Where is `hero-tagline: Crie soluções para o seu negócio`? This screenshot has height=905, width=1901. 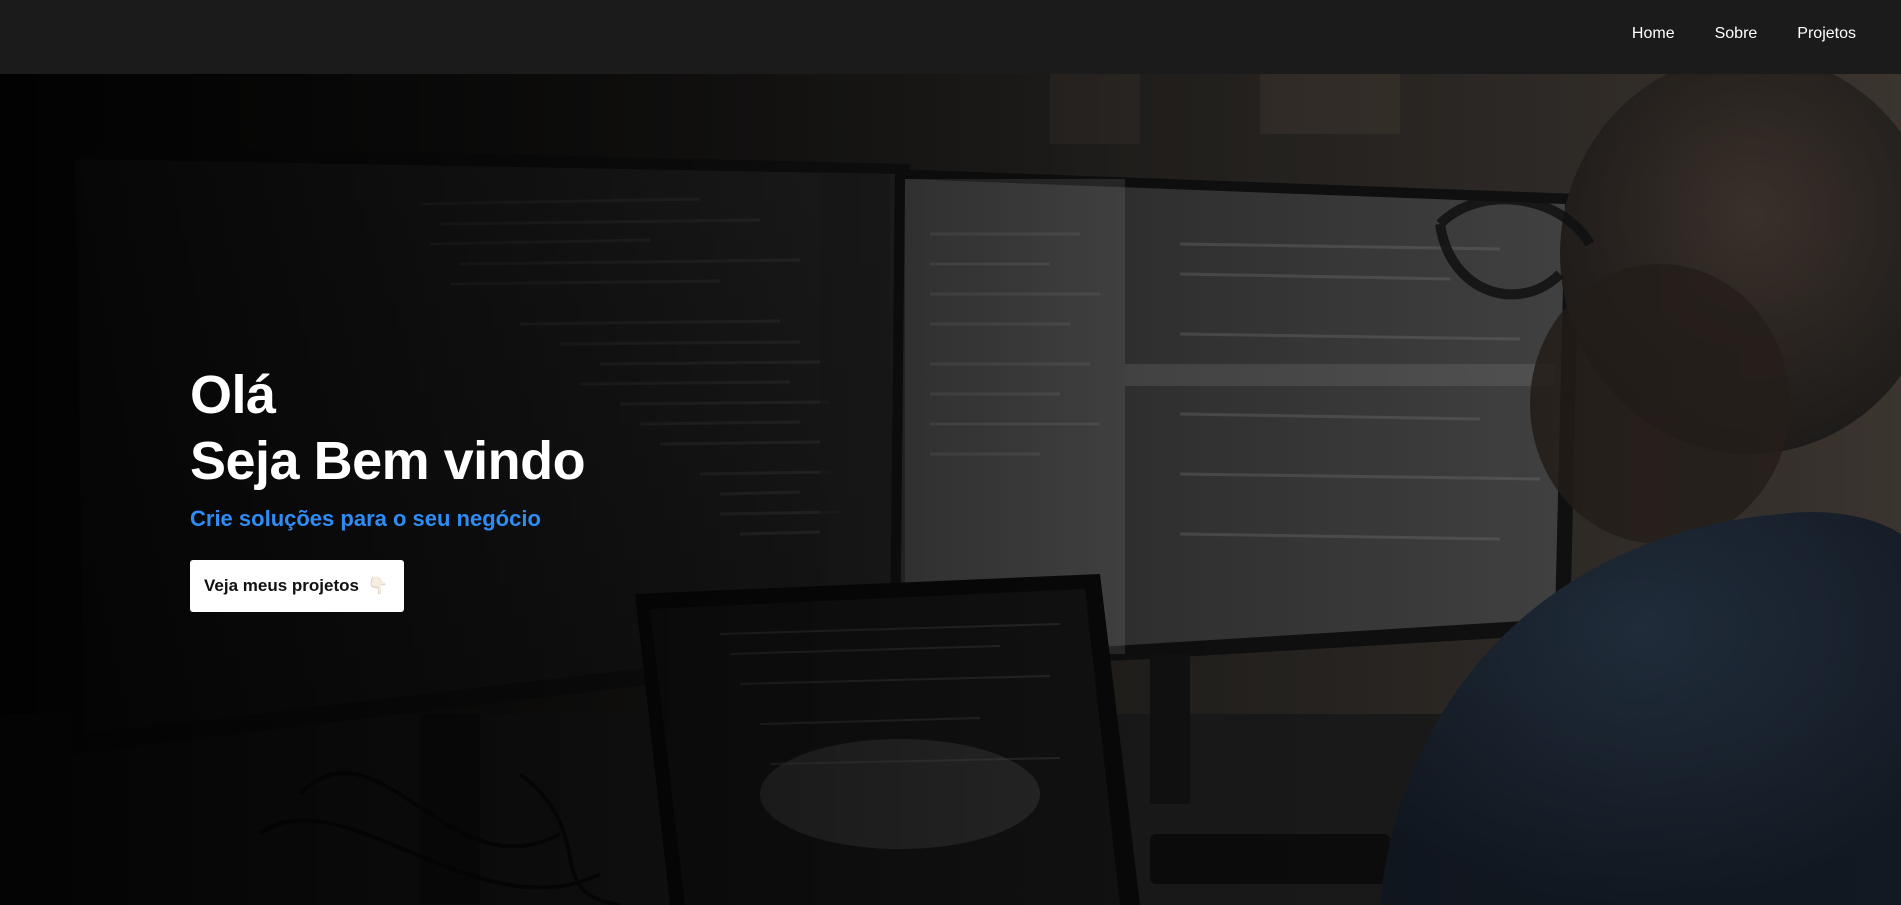
hero-tagline: Crie soluções para o seu negócio is located at coordinates (365, 518).